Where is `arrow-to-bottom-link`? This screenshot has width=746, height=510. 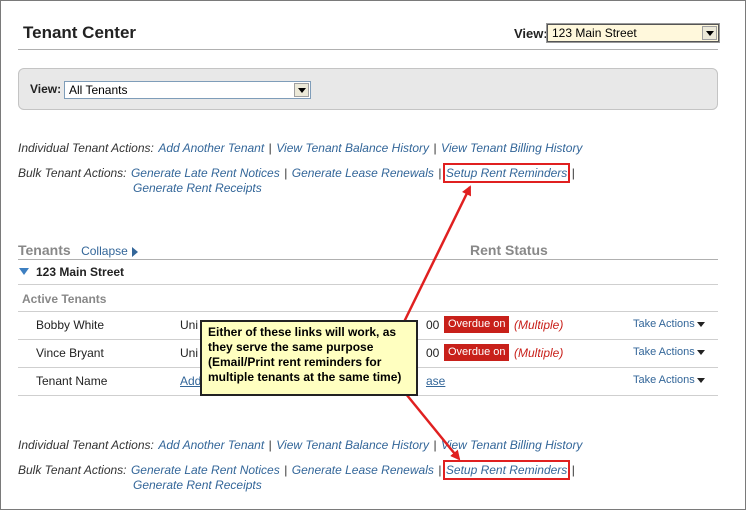 arrow-to-bottom-link is located at coordinates (433, 427).